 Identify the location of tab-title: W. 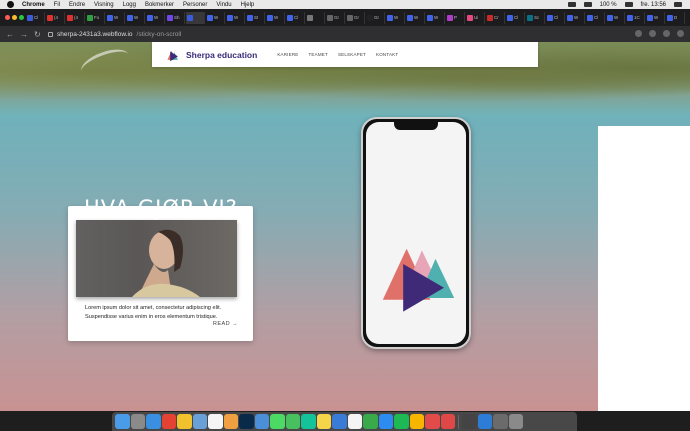
(156, 17).